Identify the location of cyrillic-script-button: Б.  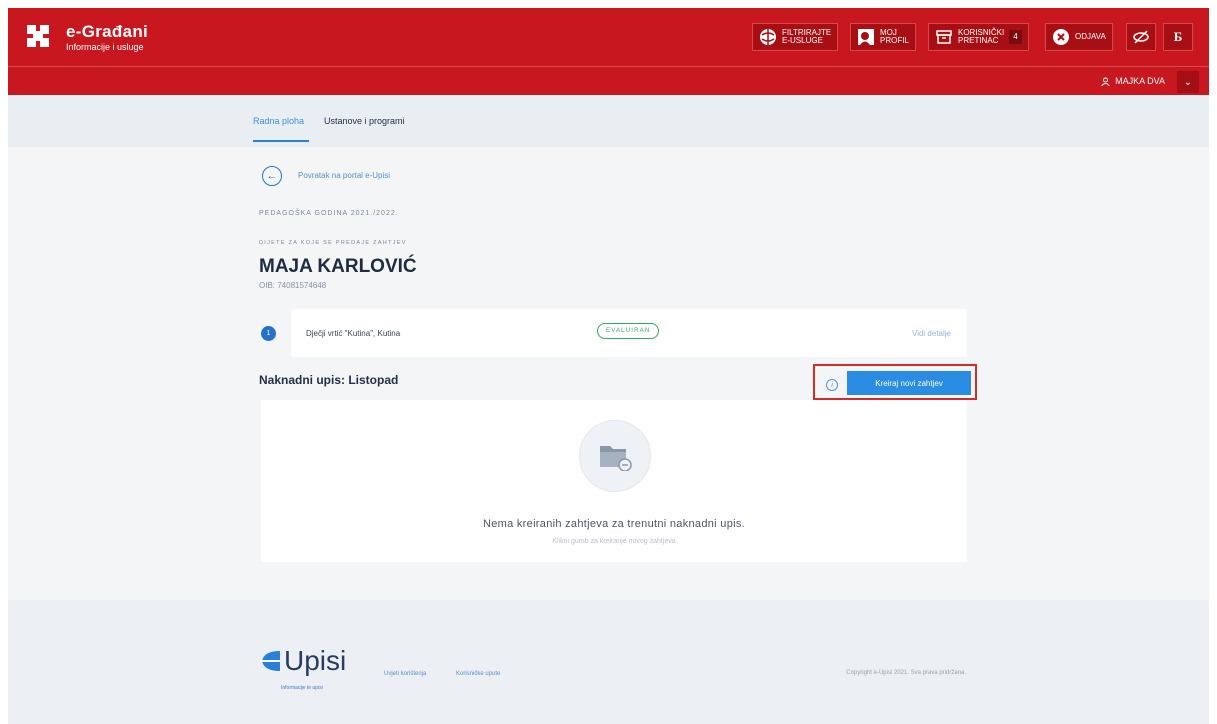
(1178, 37).